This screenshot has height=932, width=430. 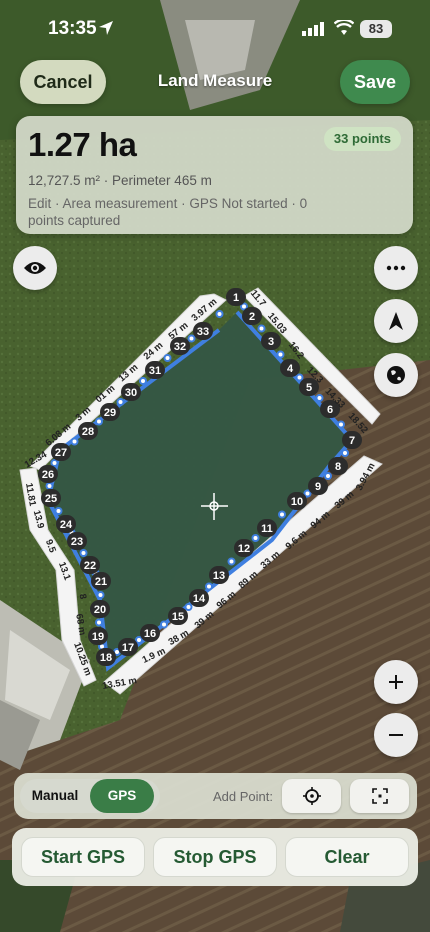 I want to click on point-marker: 13, so click(x=219, y=575).